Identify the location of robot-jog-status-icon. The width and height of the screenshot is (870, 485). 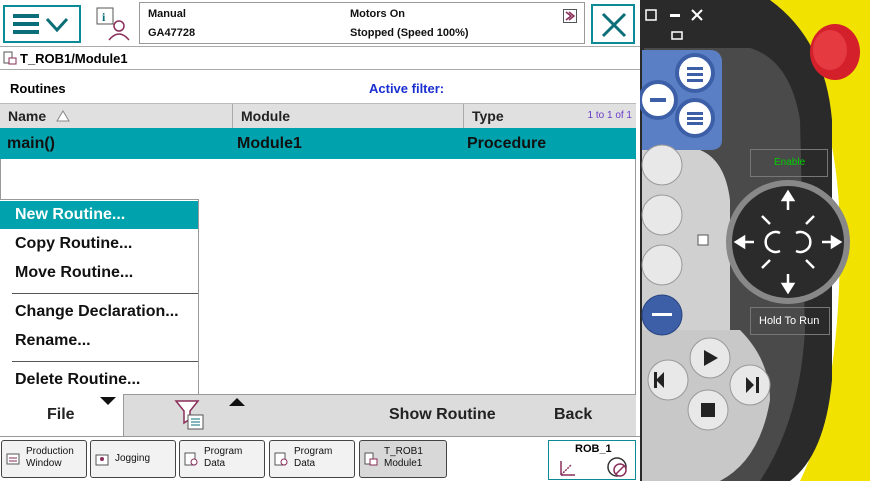
(593, 467).